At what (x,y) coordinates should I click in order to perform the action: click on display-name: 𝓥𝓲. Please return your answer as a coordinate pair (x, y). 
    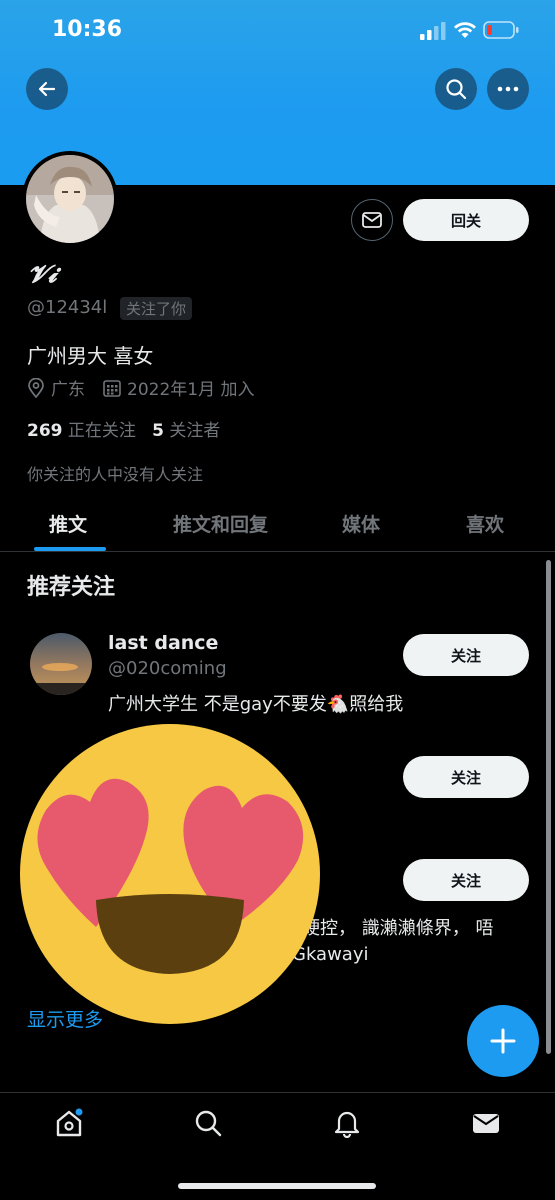
    Looking at the image, I should click on (42, 274).